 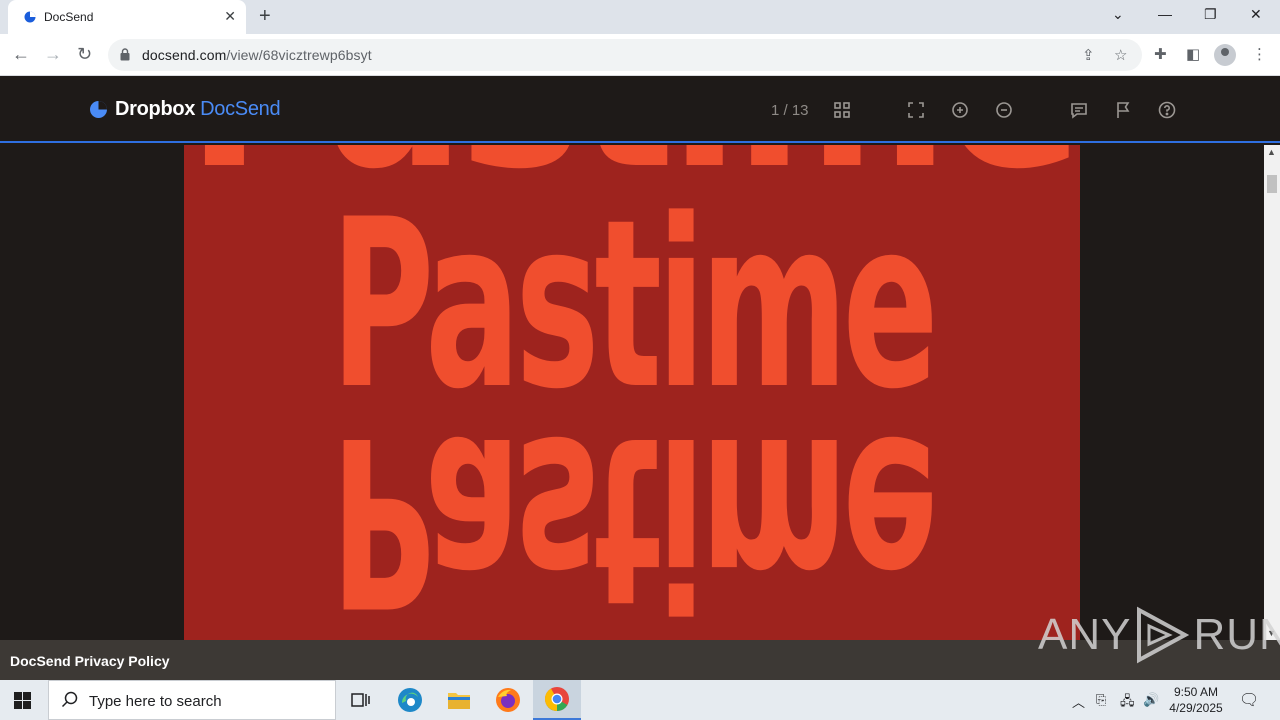 I want to click on fullscreen-icon, so click(x=916, y=110).